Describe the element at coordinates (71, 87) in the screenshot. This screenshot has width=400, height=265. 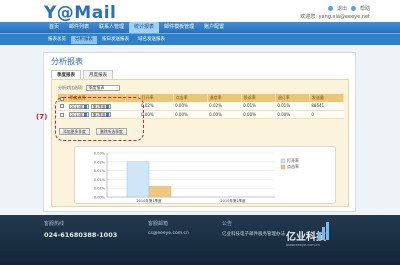
I see `option-label: 分析对比选项:` at that location.